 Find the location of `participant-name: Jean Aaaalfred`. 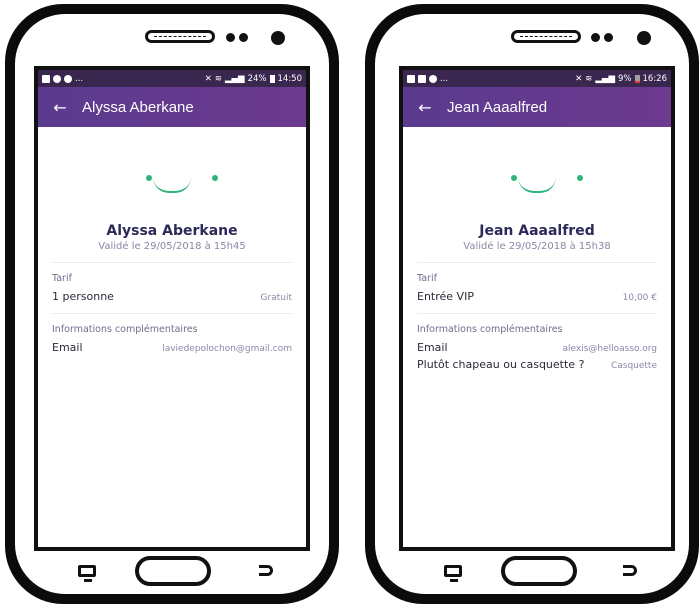

participant-name: Jean Aaaalfred is located at coordinates (537, 231).